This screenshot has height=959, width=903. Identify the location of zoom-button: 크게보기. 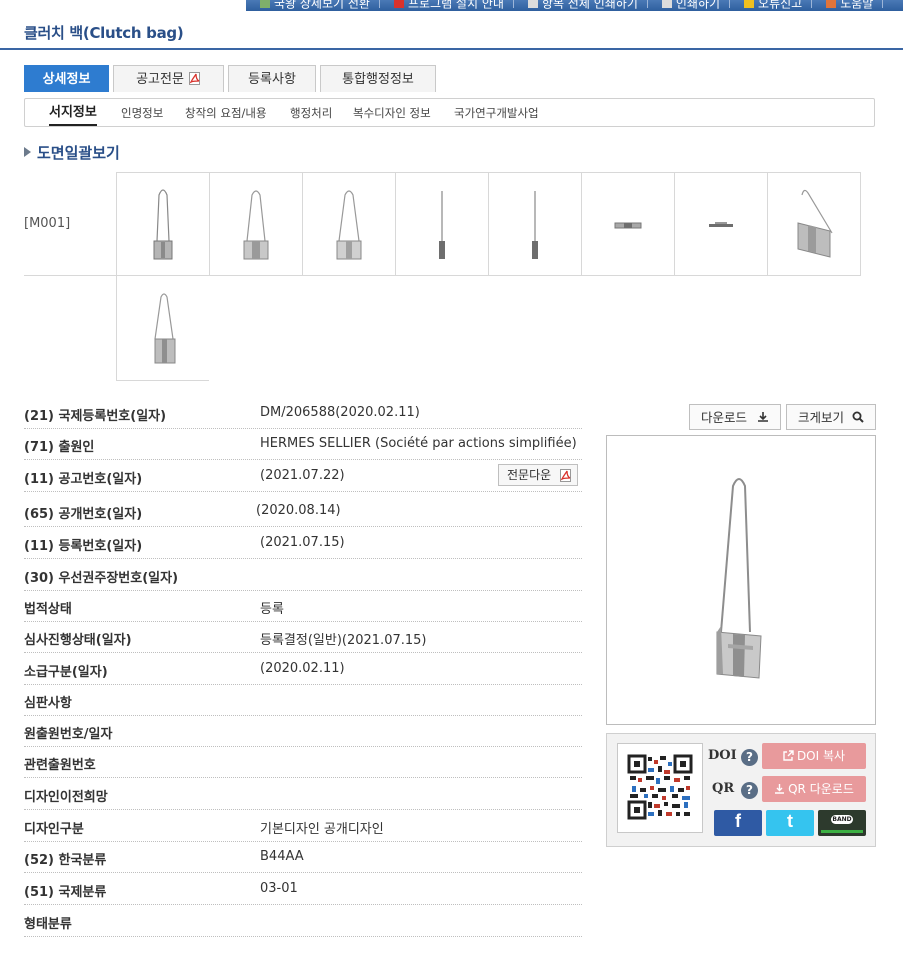
(831, 417).